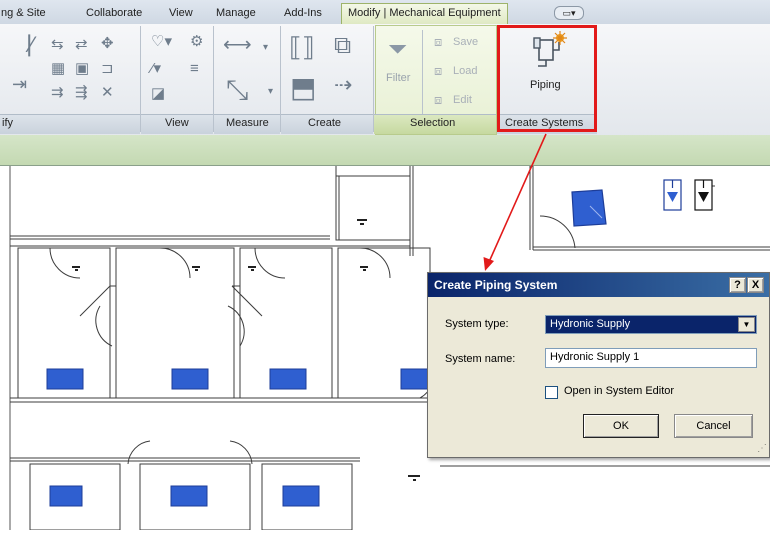  Describe the element at coordinates (746, 324) in the screenshot. I see `dropdown-arrow-icon: ▼` at that location.